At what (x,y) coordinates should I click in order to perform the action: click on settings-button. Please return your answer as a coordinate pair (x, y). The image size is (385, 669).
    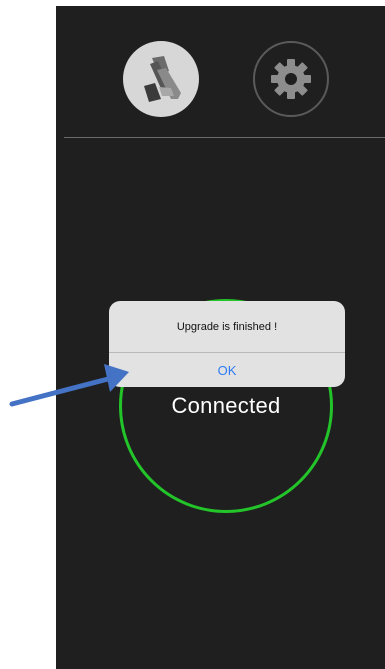
    Looking at the image, I should click on (291, 79).